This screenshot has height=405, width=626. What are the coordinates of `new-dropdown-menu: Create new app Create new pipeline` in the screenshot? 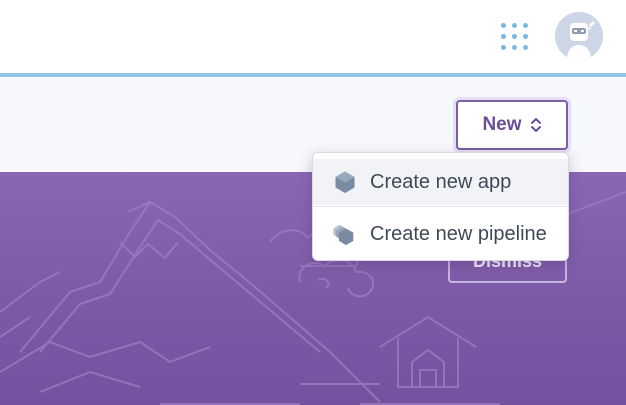 It's located at (440, 206).